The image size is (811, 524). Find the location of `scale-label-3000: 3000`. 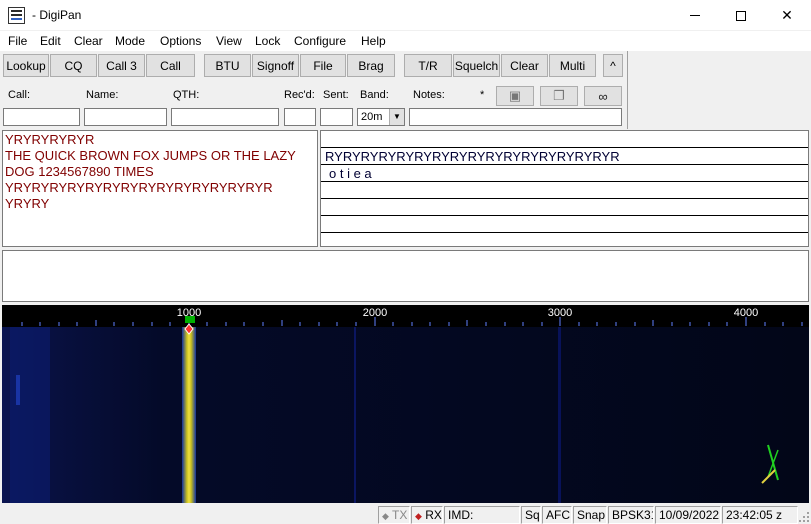

scale-label-3000: 3000 is located at coordinates (560, 313).